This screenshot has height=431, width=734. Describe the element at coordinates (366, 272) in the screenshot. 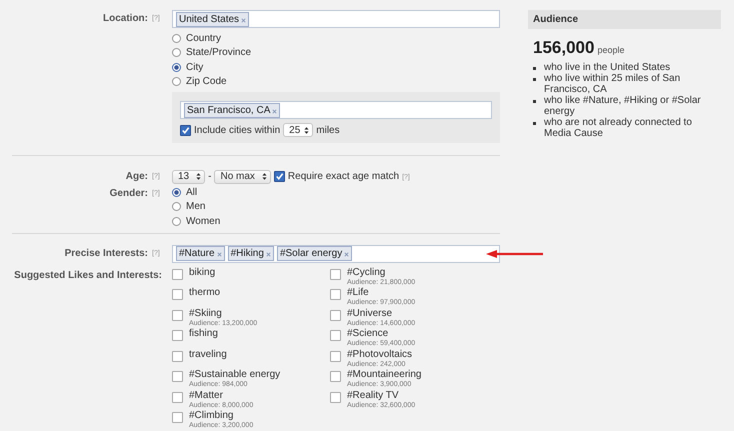

I see `interest-label: #Cycling` at that location.